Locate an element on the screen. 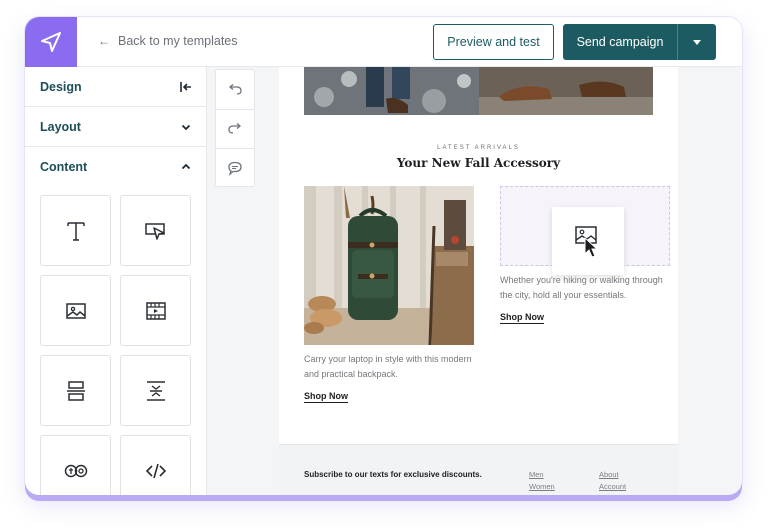  content-block-code is located at coordinates (155, 465).